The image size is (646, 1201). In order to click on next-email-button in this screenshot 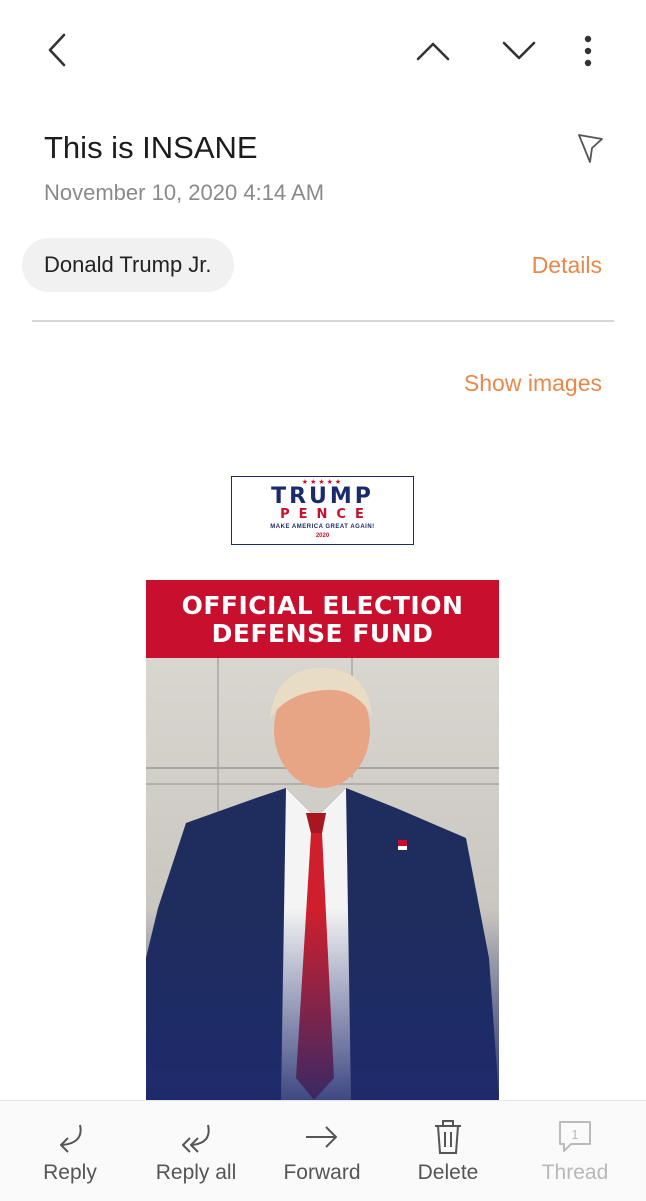, I will do `click(519, 51)`.